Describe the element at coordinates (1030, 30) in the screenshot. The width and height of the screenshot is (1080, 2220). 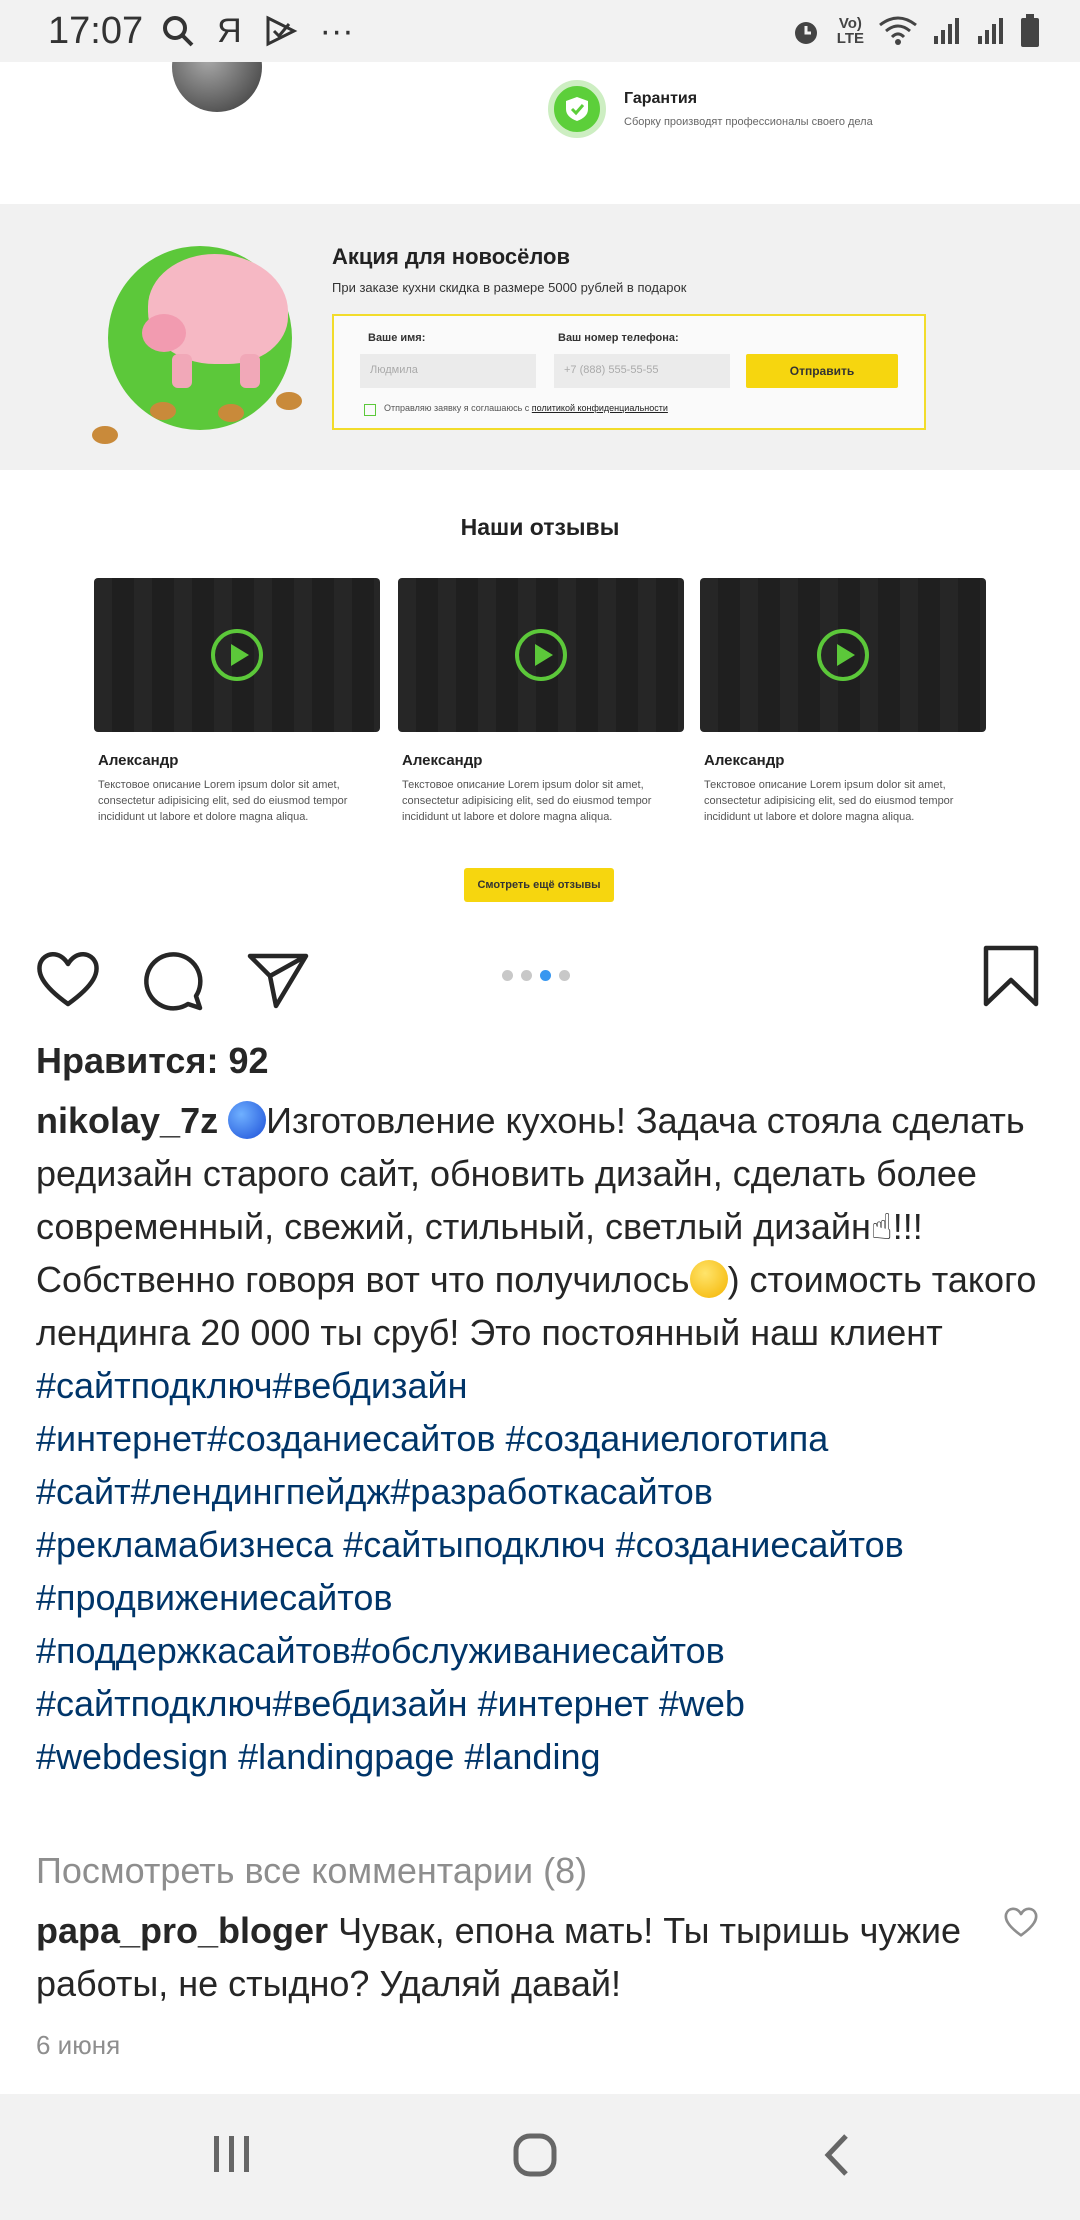
I see `battery-icon` at that location.